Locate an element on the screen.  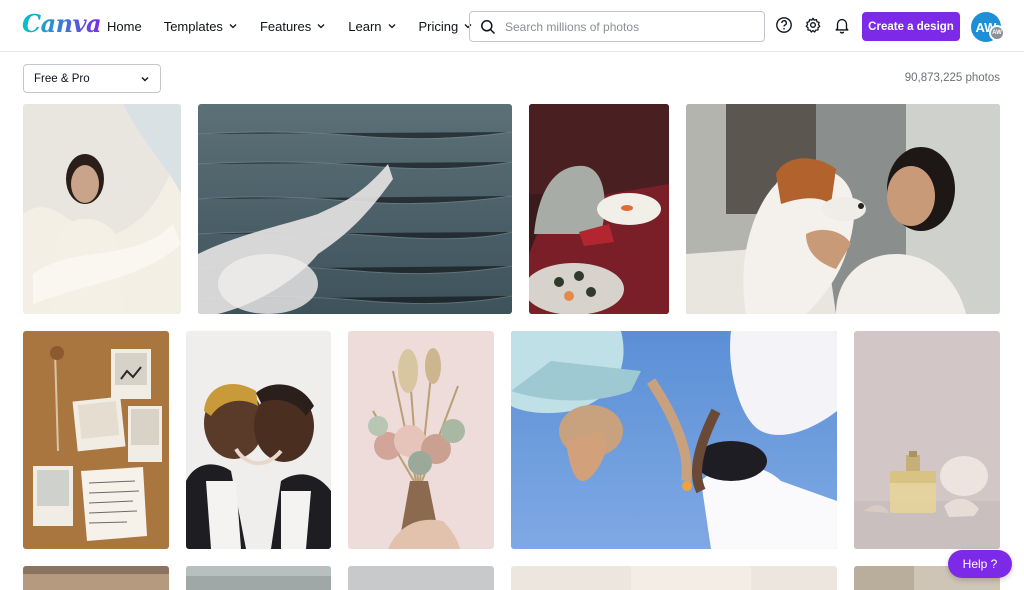
nav-home-label: Home is located at coordinates (124, 26).